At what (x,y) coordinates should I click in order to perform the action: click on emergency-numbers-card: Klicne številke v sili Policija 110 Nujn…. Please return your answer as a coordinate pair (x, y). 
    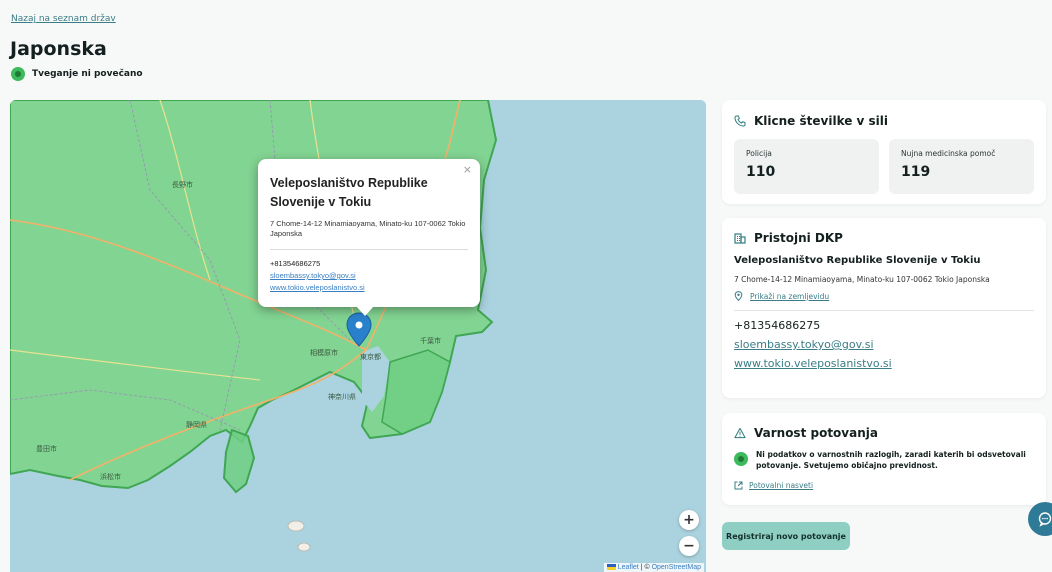
    Looking at the image, I should click on (884, 152).